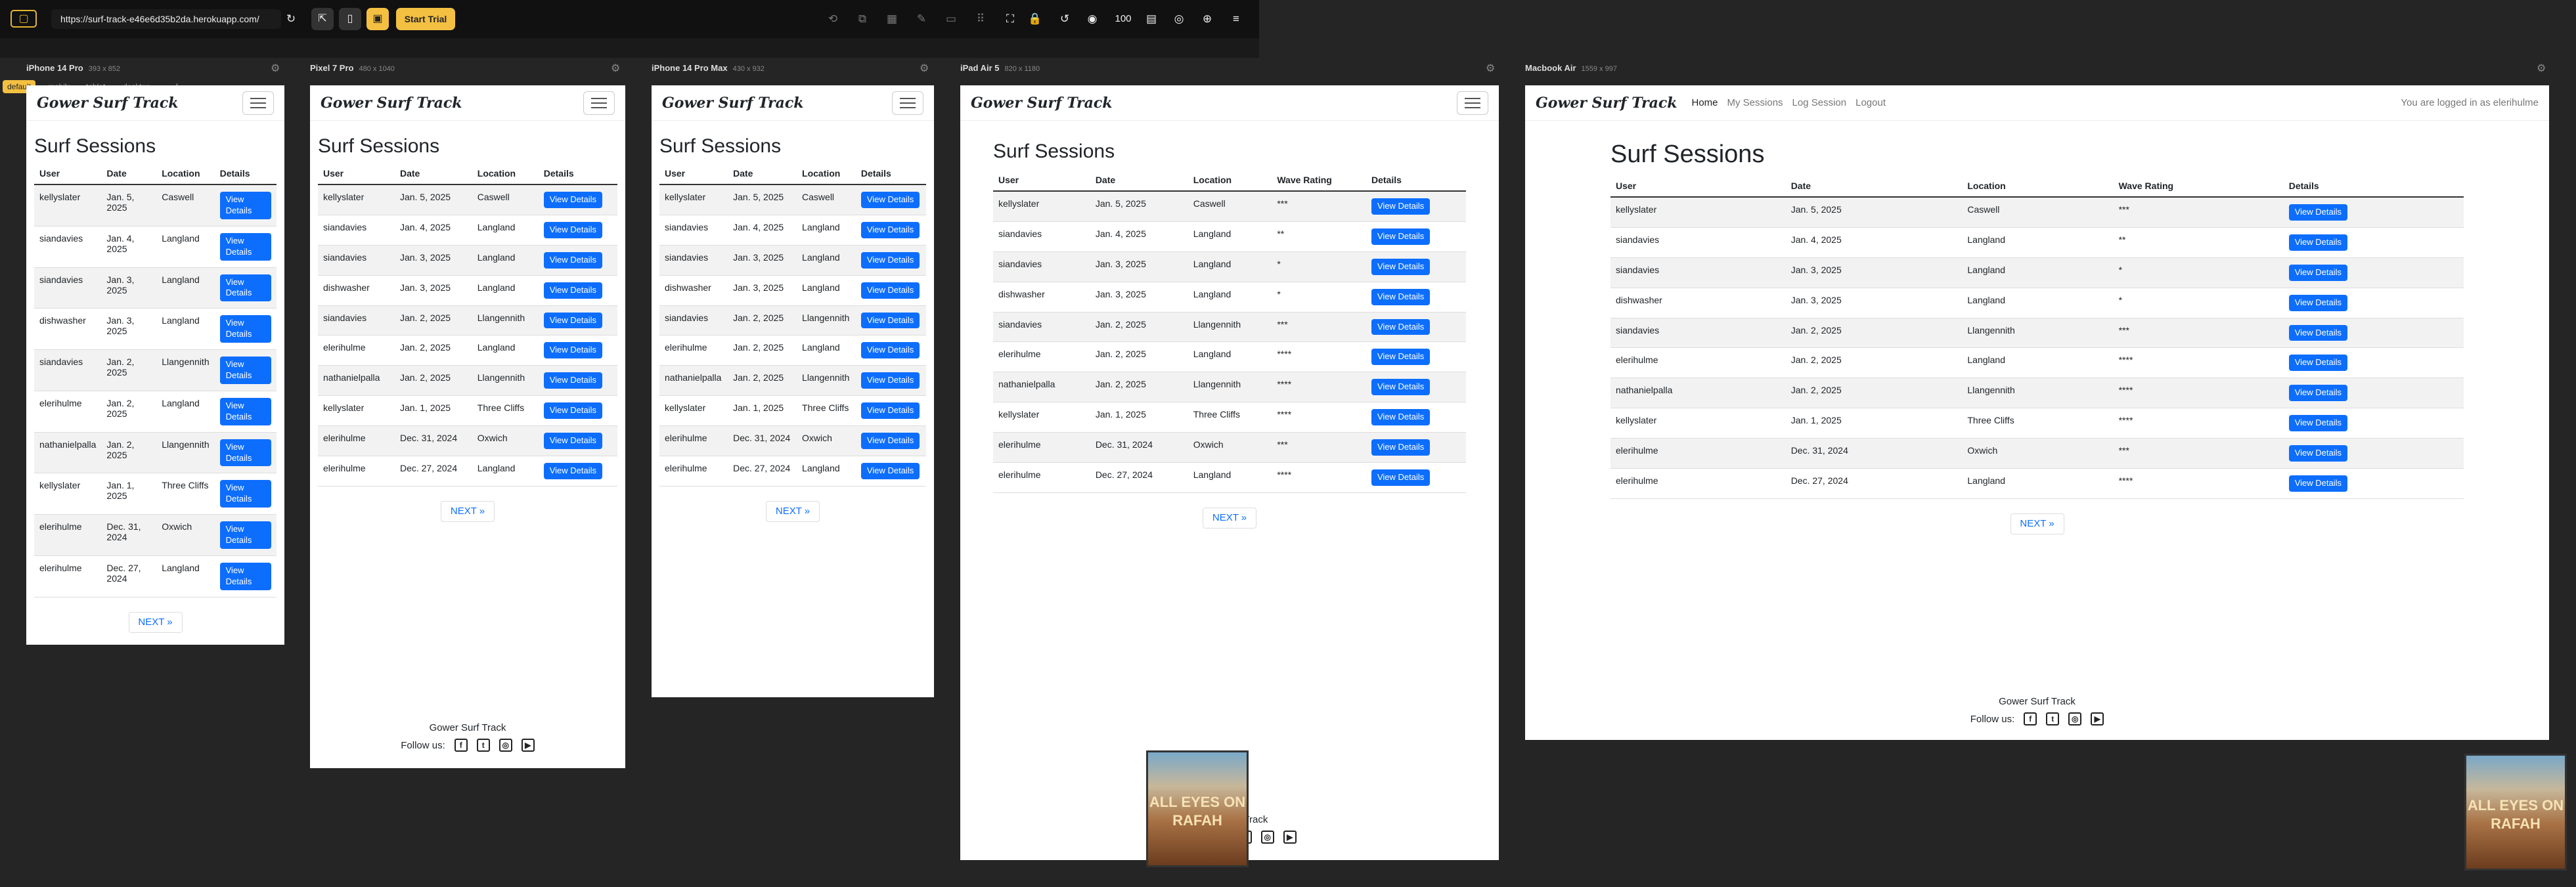 This screenshot has height=887, width=2576. I want to click on save-icon: ▤, so click(1151, 19).